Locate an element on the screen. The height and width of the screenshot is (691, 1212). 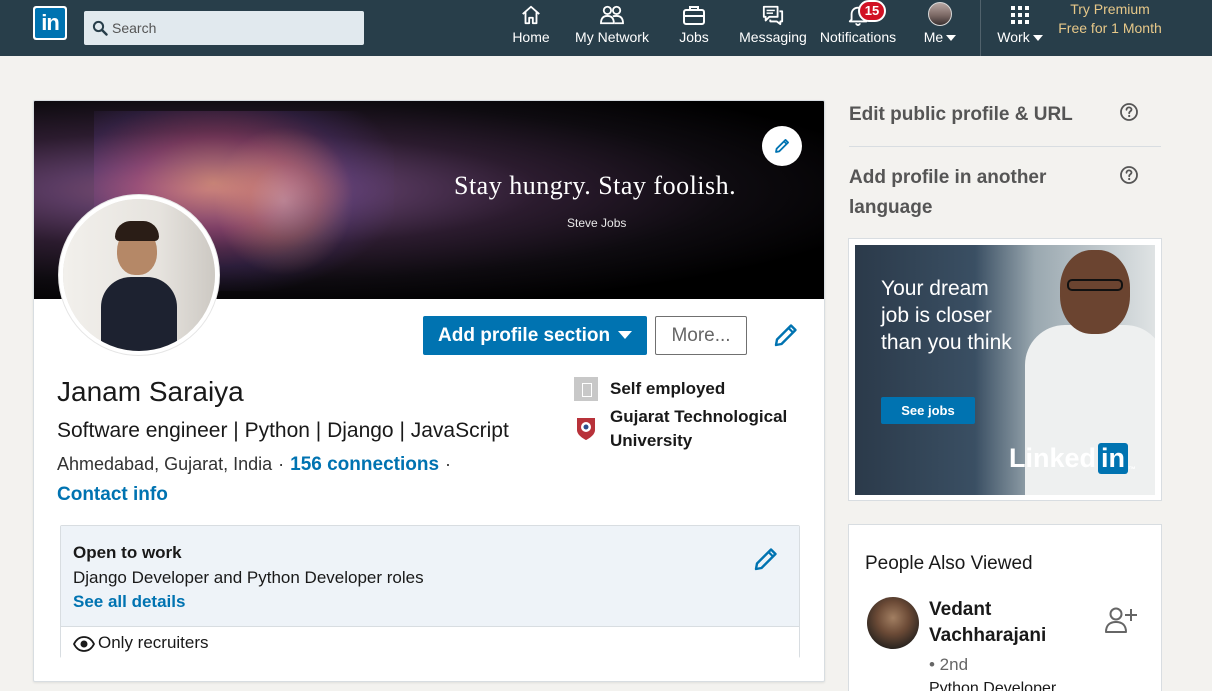
see-all-details-link: See all details is located at coordinates (129, 602).